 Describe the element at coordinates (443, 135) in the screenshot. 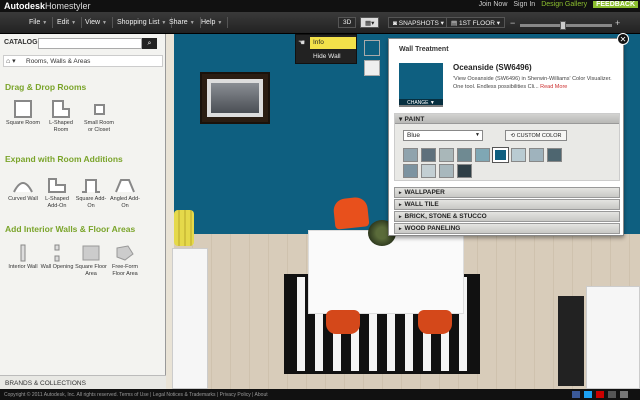

I see `color-family-select: Blue ▼` at that location.